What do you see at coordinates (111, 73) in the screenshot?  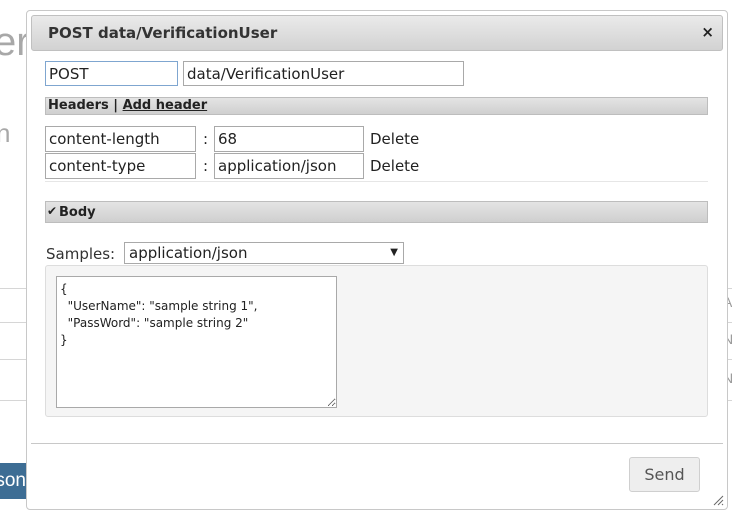 I see `method-input` at bounding box center [111, 73].